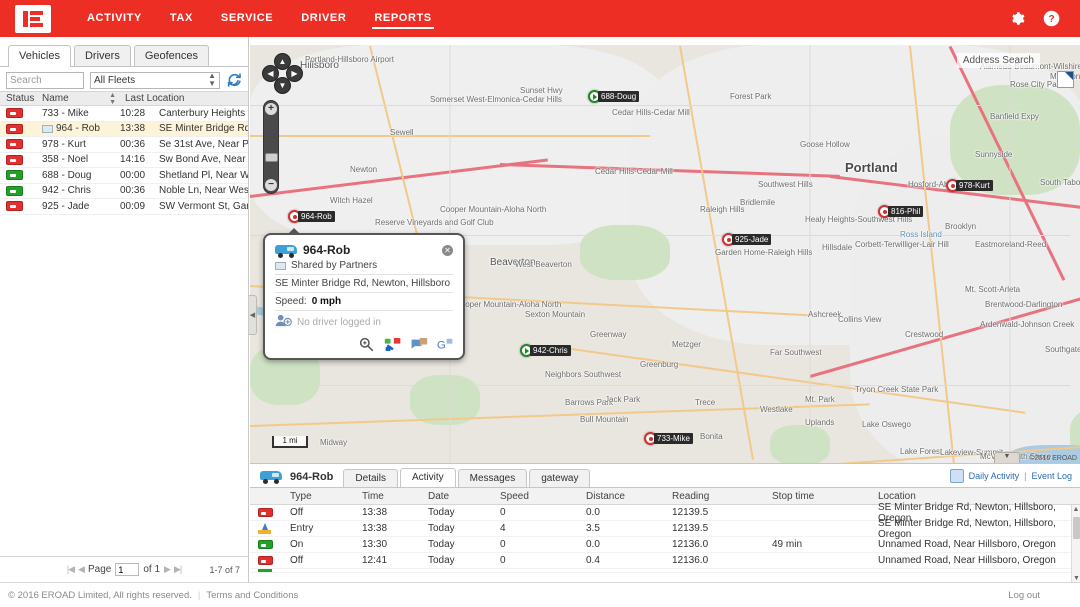 This screenshot has height=607, width=1080. Describe the element at coordinates (171, 55) in the screenshot. I see `tab-geofences: Geofences` at that location.